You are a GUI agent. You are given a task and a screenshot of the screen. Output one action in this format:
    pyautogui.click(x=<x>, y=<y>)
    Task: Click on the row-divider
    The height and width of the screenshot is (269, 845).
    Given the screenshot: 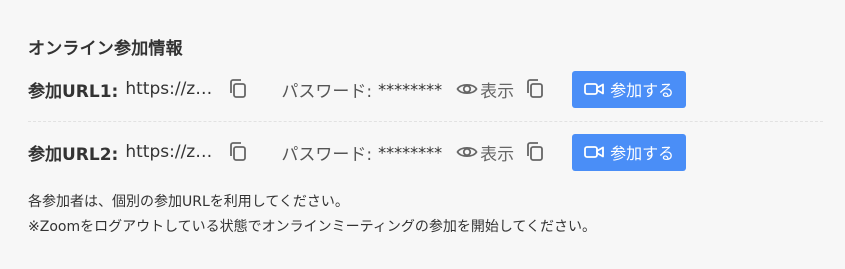 What is the action you would take?
    pyautogui.click(x=425, y=121)
    